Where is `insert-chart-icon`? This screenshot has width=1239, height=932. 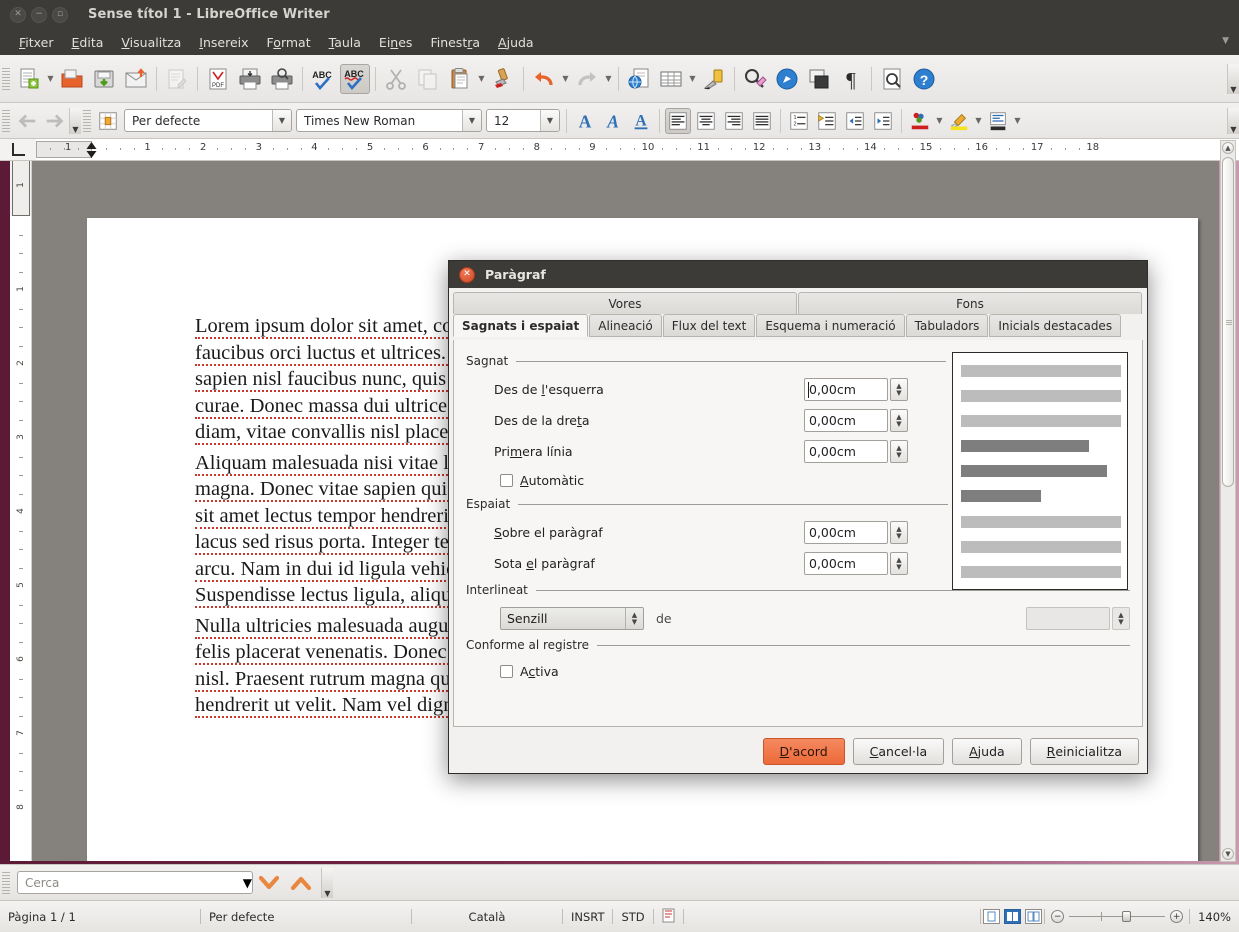 insert-chart-icon is located at coordinates (714, 79).